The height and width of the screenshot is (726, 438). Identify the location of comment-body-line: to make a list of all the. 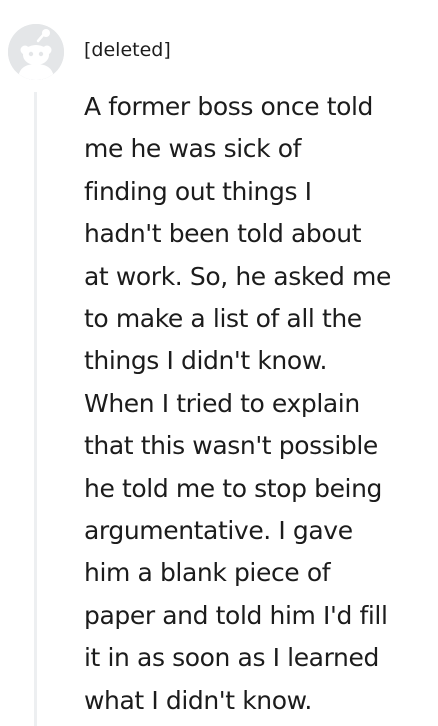
(223, 319).